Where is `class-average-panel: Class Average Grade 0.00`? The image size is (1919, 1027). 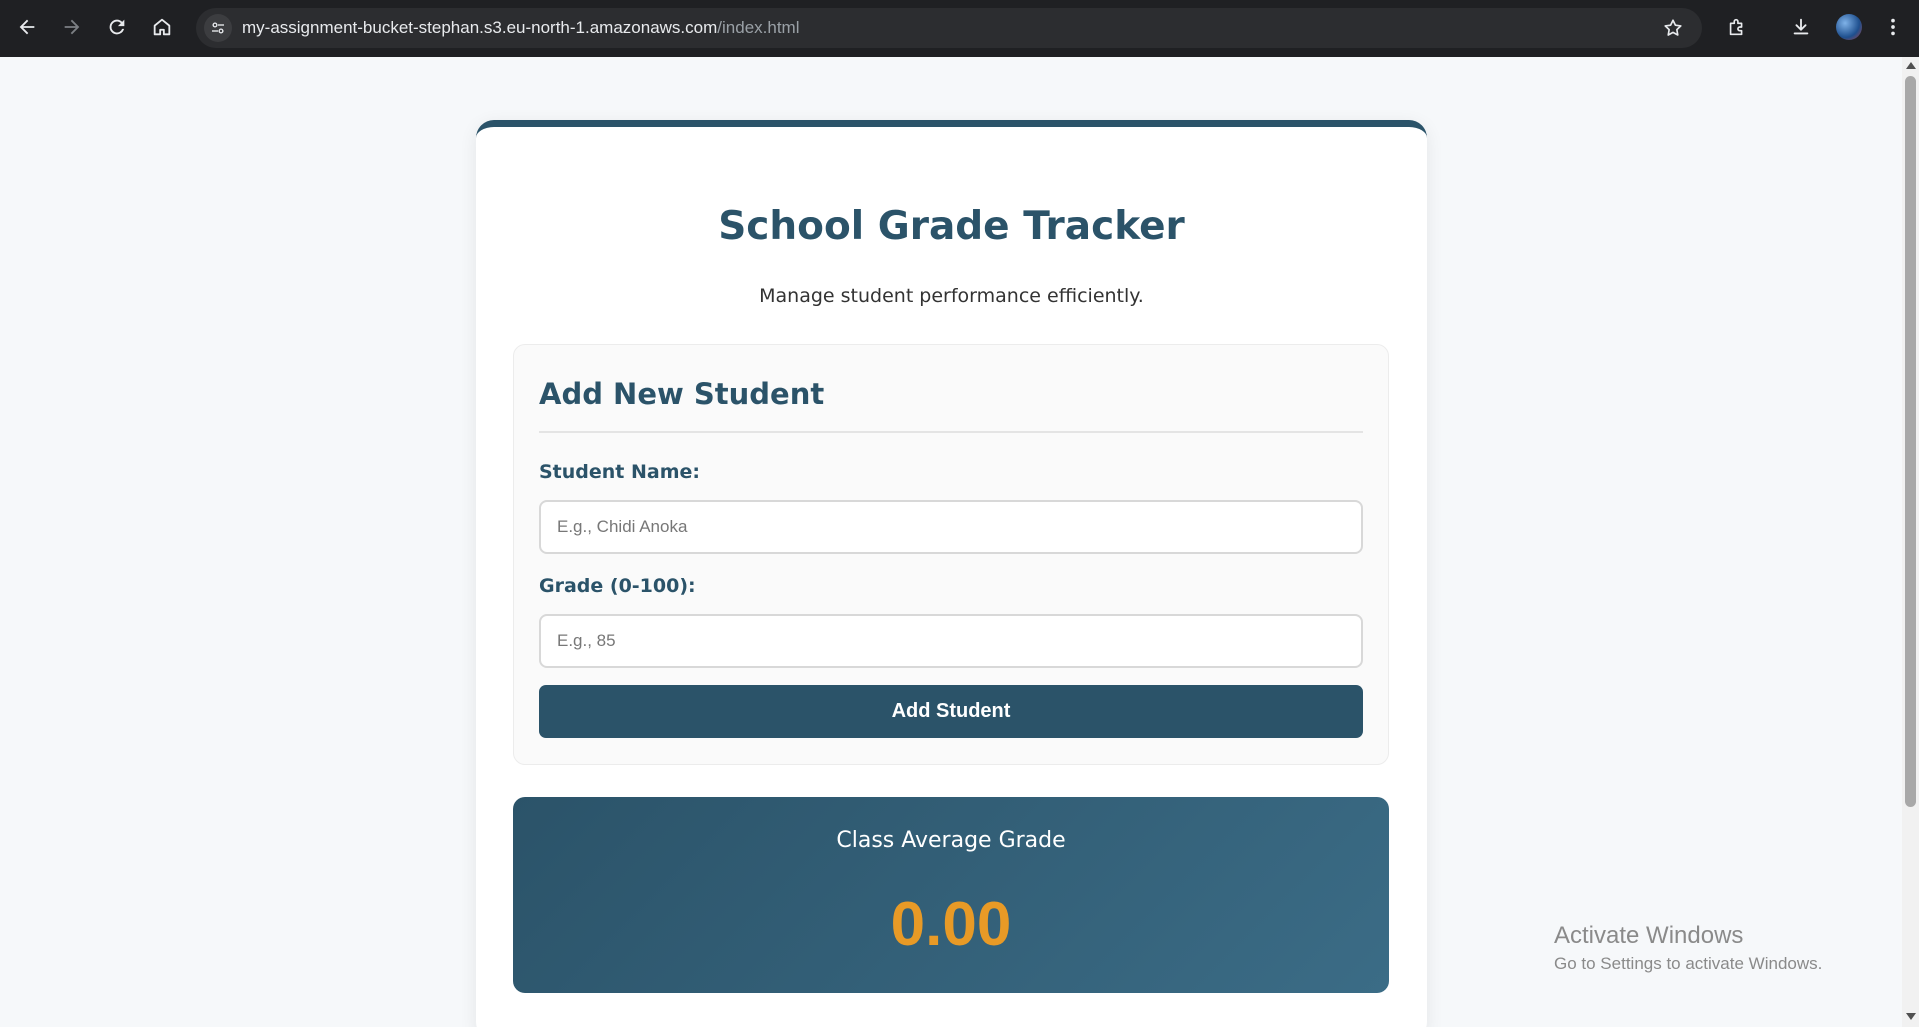
class-average-panel: Class Average Grade 0.00 is located at coordinates (951, 895).